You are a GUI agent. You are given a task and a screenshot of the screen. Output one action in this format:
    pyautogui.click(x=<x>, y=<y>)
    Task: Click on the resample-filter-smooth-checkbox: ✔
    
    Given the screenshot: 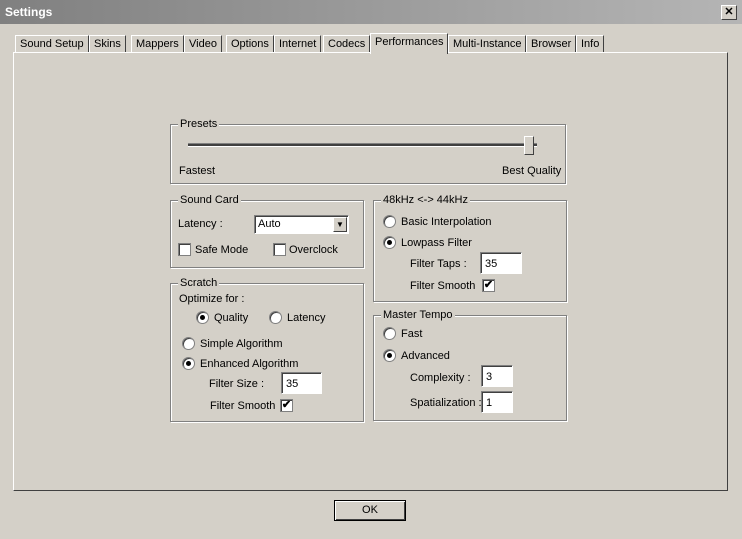 What is the action you would take?
    pyautogui.click(x=488, y=285)
    